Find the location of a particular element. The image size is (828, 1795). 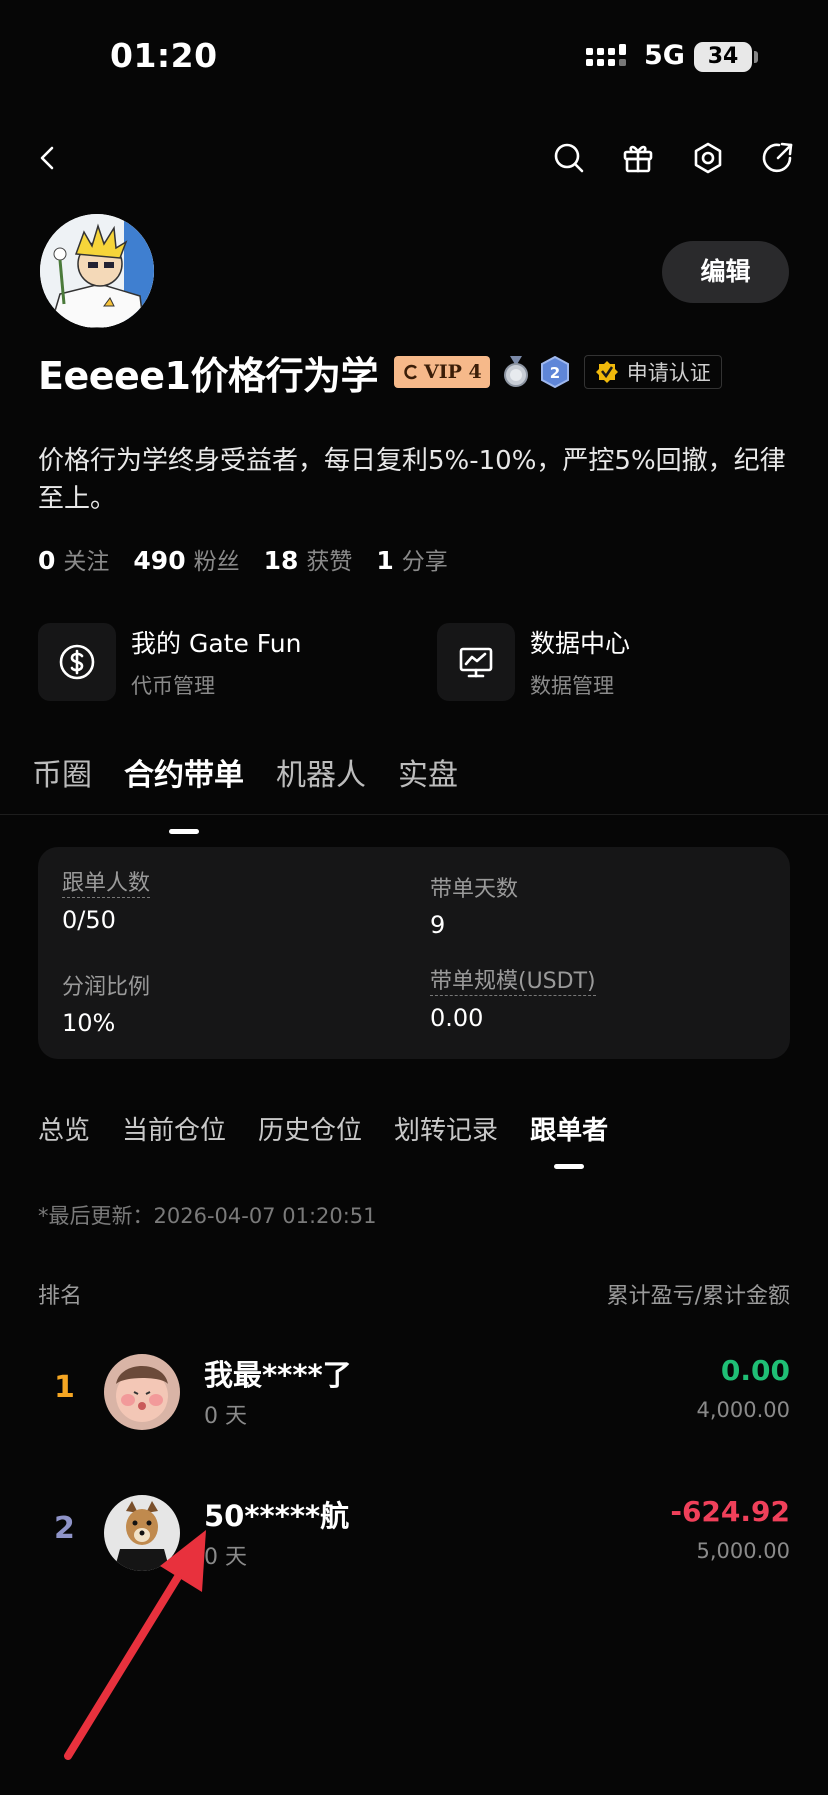

stat-followers: 490 粉丝 is located at coordinates (186, 559).